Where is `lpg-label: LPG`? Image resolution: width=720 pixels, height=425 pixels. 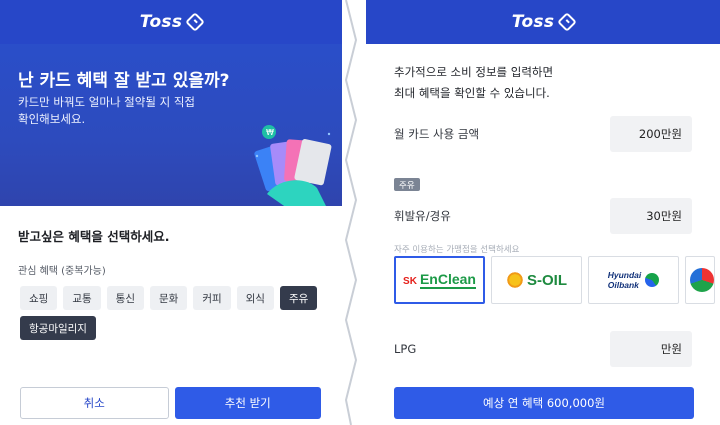
lpg-label: LPG is located at coordinates (405, 349).